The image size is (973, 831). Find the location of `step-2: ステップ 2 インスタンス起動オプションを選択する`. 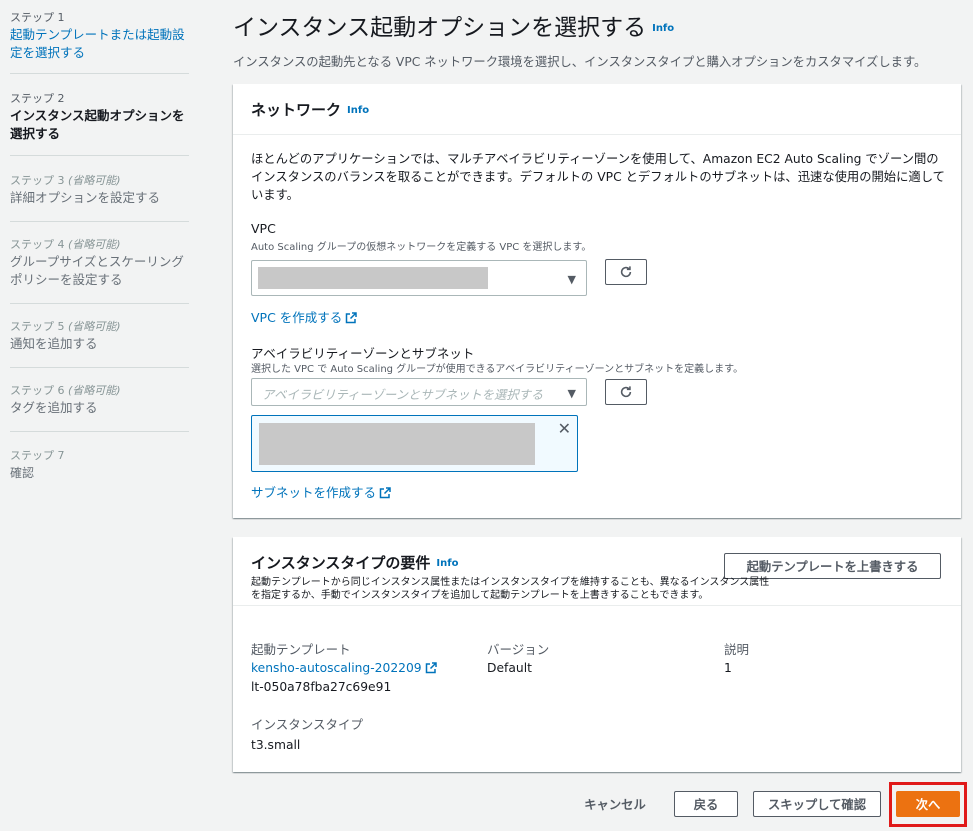

step-2: ステップ 2 インスタンス起動オプションを選択する is located at coordinates (100, 116).